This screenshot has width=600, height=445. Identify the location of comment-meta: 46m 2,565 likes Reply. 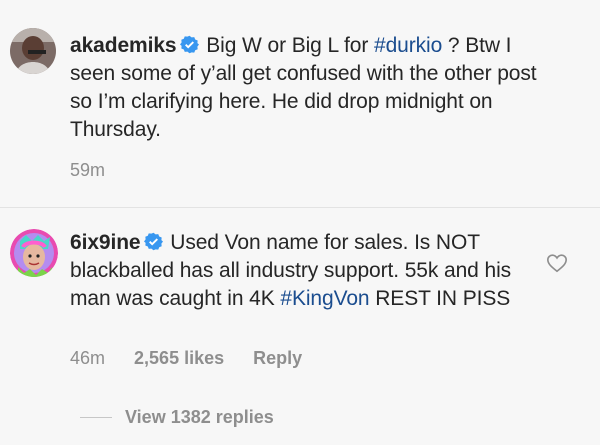
(198, 358).